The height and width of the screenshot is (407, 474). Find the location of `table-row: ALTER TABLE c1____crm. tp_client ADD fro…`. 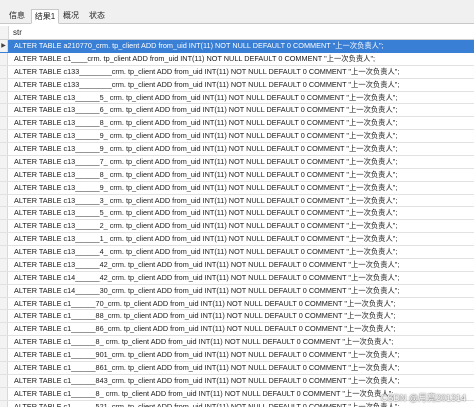

table-row: ALTER TABLE c1____crm. tp_client ADD fro… is located at coordinates (237, 59).